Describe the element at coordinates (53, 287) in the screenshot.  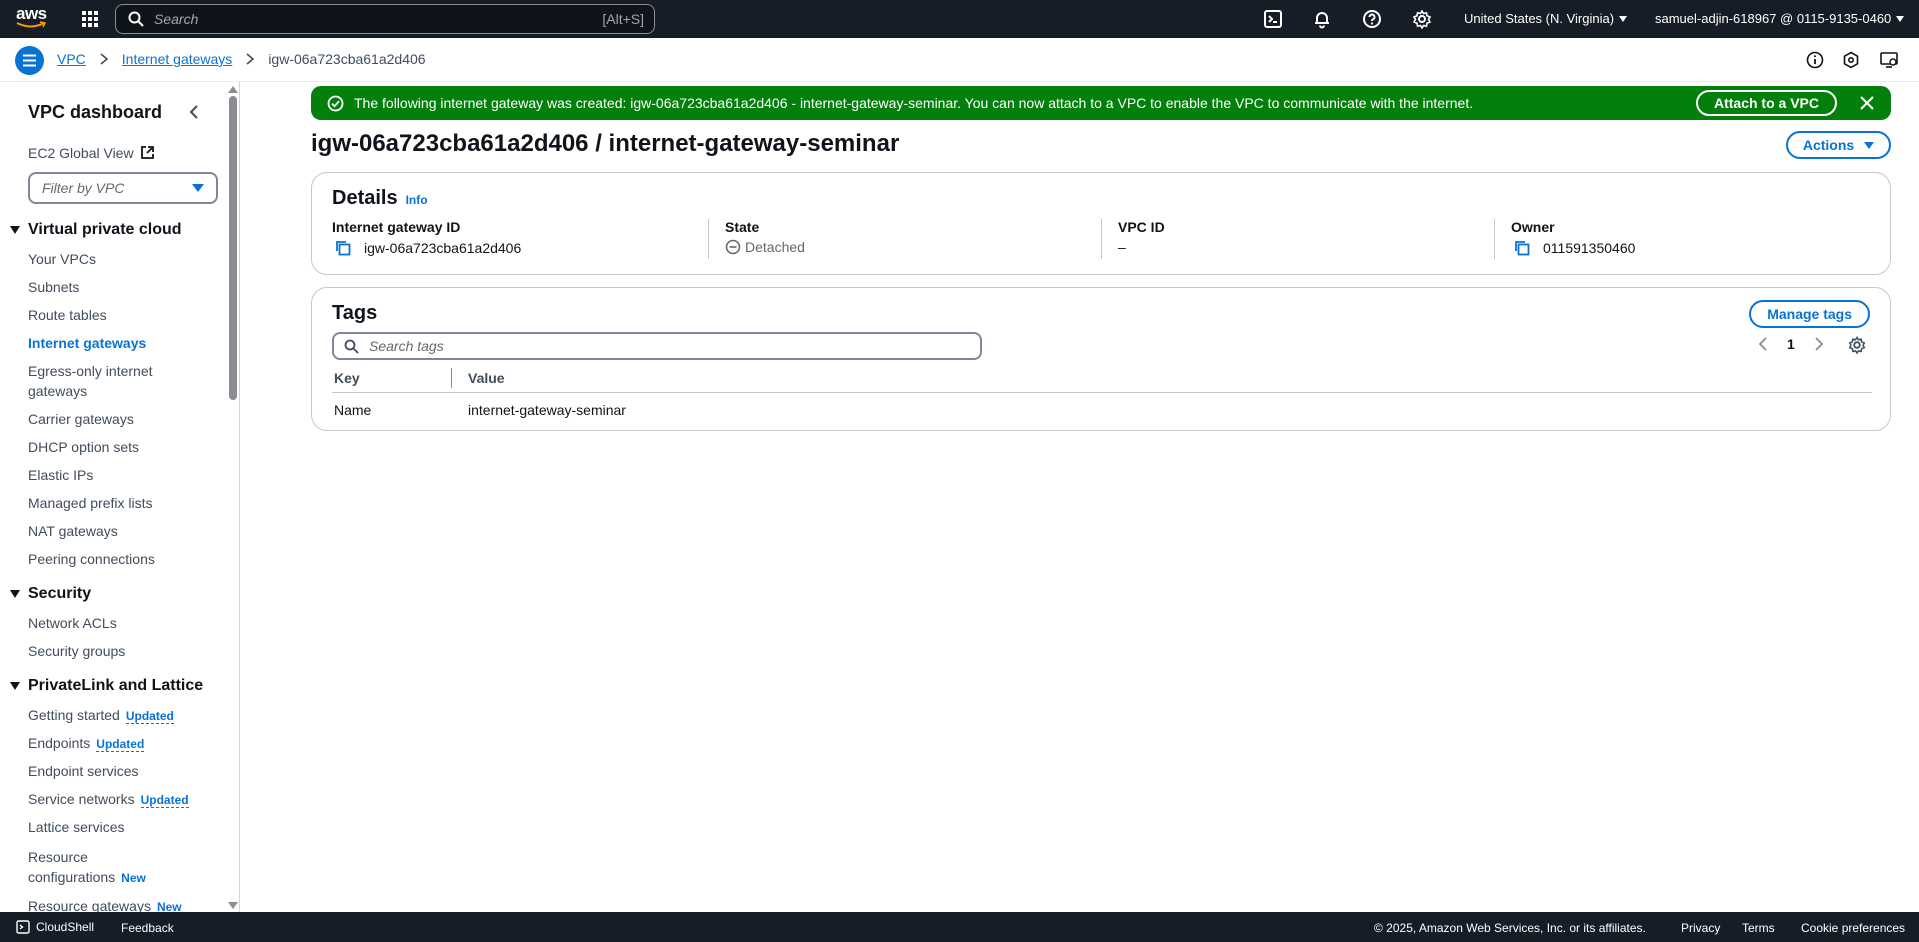
I see `sidebar-item-subnets: Subnets` at that location.